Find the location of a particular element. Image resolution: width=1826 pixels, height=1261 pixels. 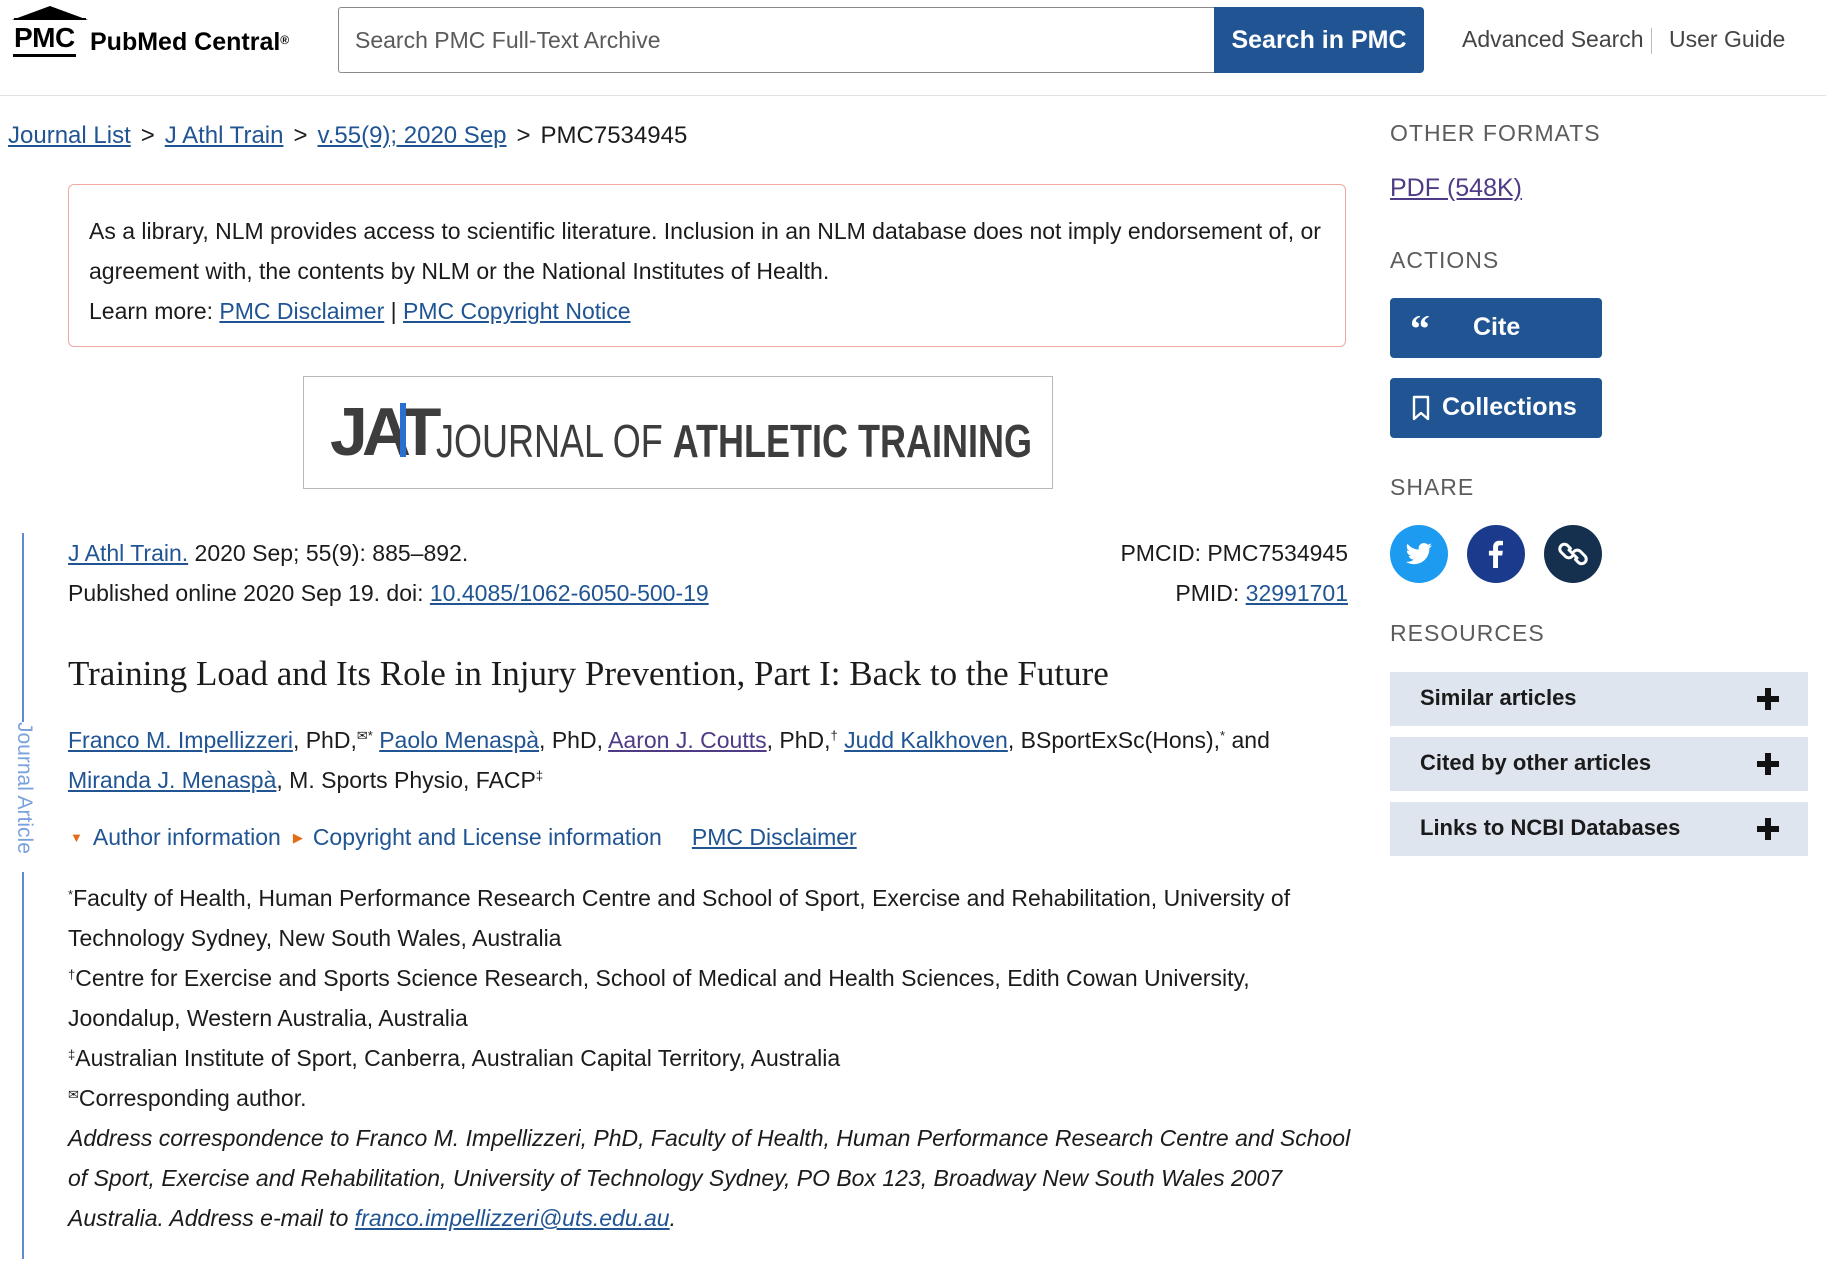

journal-banner: JAT JOURNAL OF ATHLETIC TRAINING is located at coordinates (678, 432).